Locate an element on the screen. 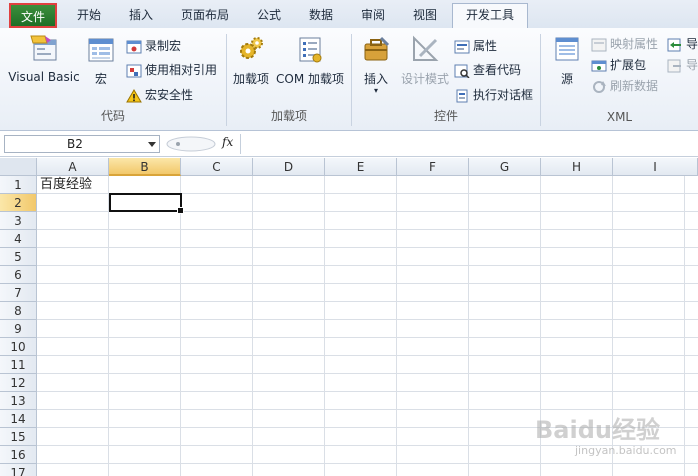 The height and width of the screenshot is (476, 698). column-header-d: D is located at coordinates (289, 167).